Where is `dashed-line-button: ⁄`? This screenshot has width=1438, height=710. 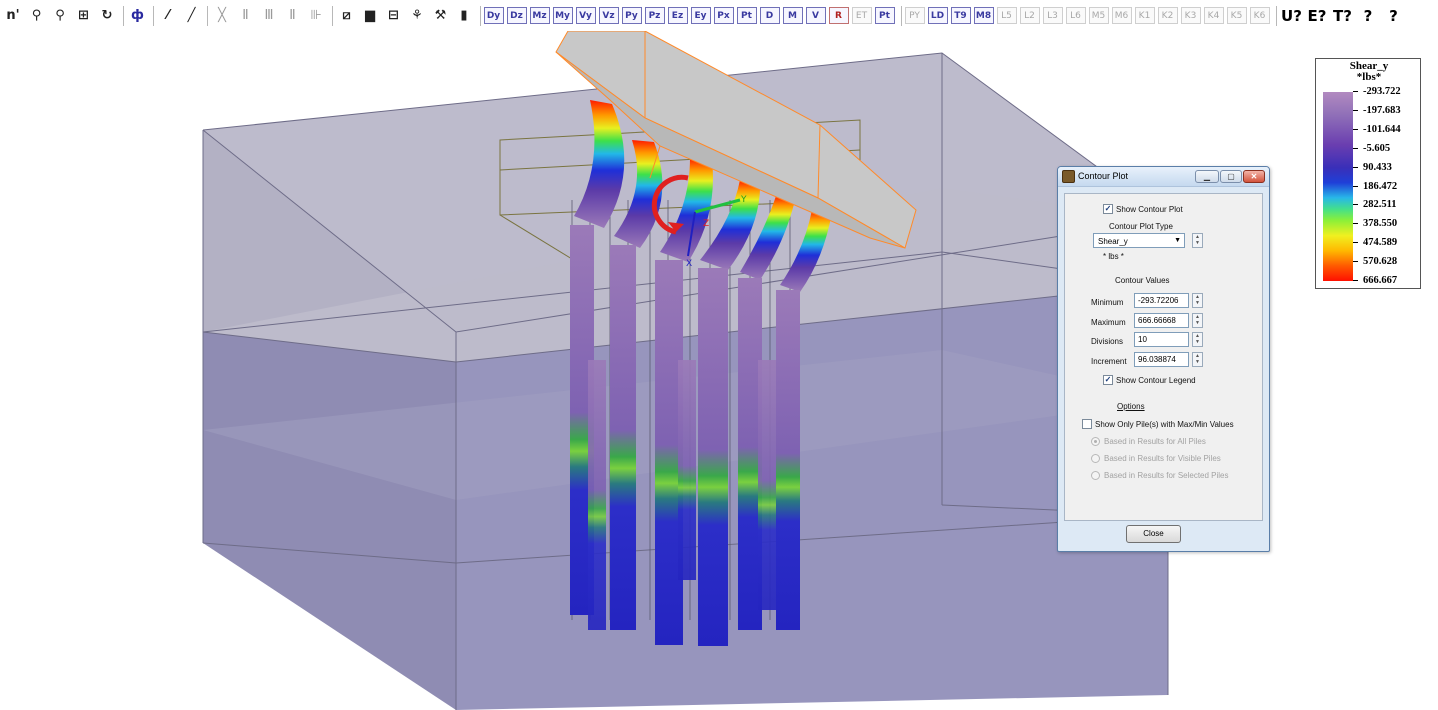
dashed-line-button: ⁄ is located at coordinates (168, 16).